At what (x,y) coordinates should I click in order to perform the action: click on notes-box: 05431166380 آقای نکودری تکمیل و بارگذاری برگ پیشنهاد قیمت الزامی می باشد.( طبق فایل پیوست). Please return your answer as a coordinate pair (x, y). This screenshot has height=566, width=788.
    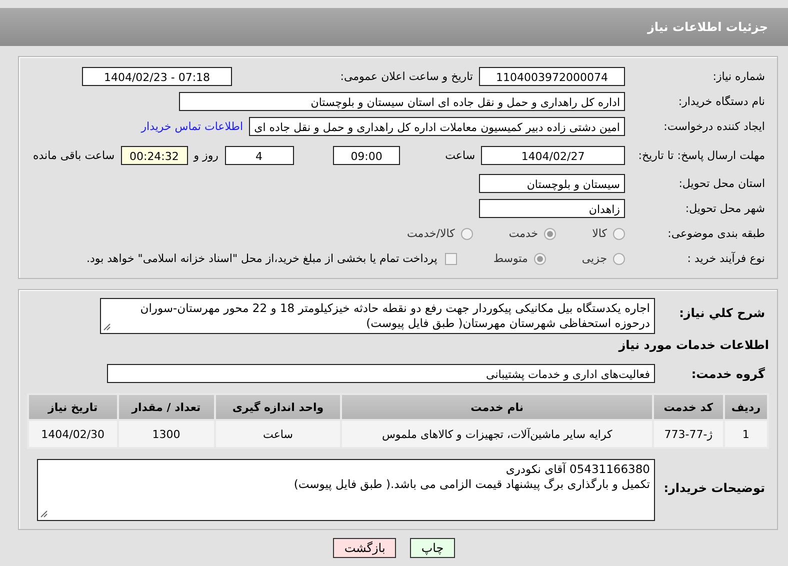
    Looking at the image, I should click on (346, 490).